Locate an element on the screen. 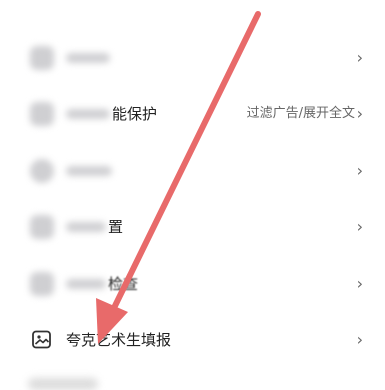 The image size is (385, 390). settings-row-2: 能保护 过滤广告/展开全文 › is located at coordinates (192, 114).